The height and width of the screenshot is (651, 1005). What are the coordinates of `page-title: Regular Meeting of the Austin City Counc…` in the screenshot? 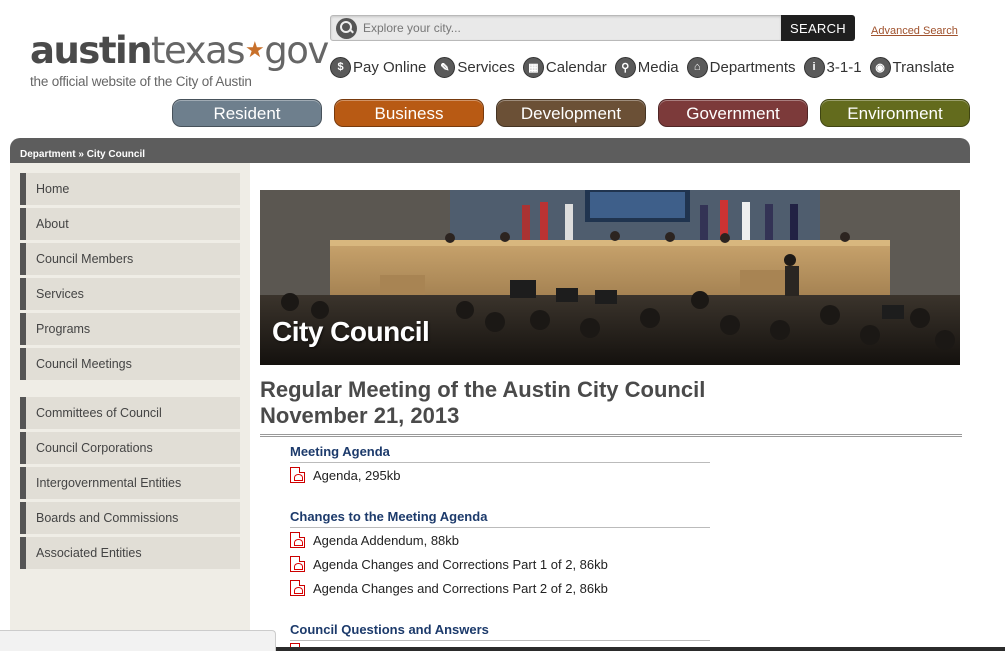 It's located at (482, 403).